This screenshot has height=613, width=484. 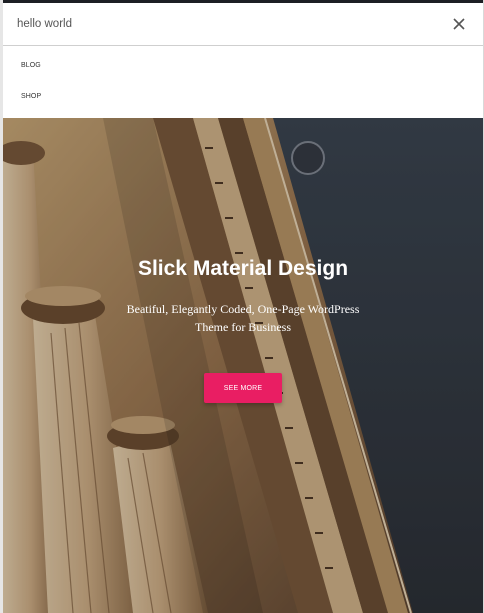 What do you see at coordinates (243, 327) in the screenshot?
I see `hero-subtitle-line-2: Theme for Business` at bounding box center [243, 327].